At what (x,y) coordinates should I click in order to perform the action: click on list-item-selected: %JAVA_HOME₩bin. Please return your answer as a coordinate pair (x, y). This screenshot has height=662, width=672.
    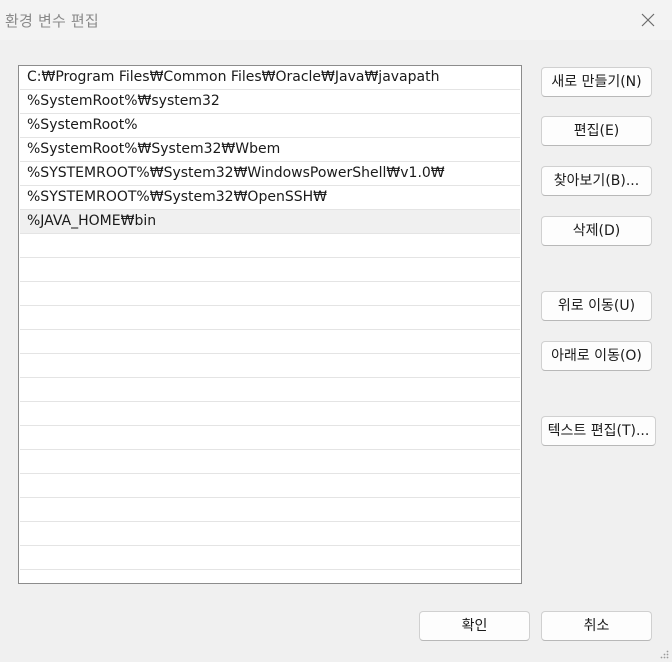
    Looking at the image, I should click on (270, 222).